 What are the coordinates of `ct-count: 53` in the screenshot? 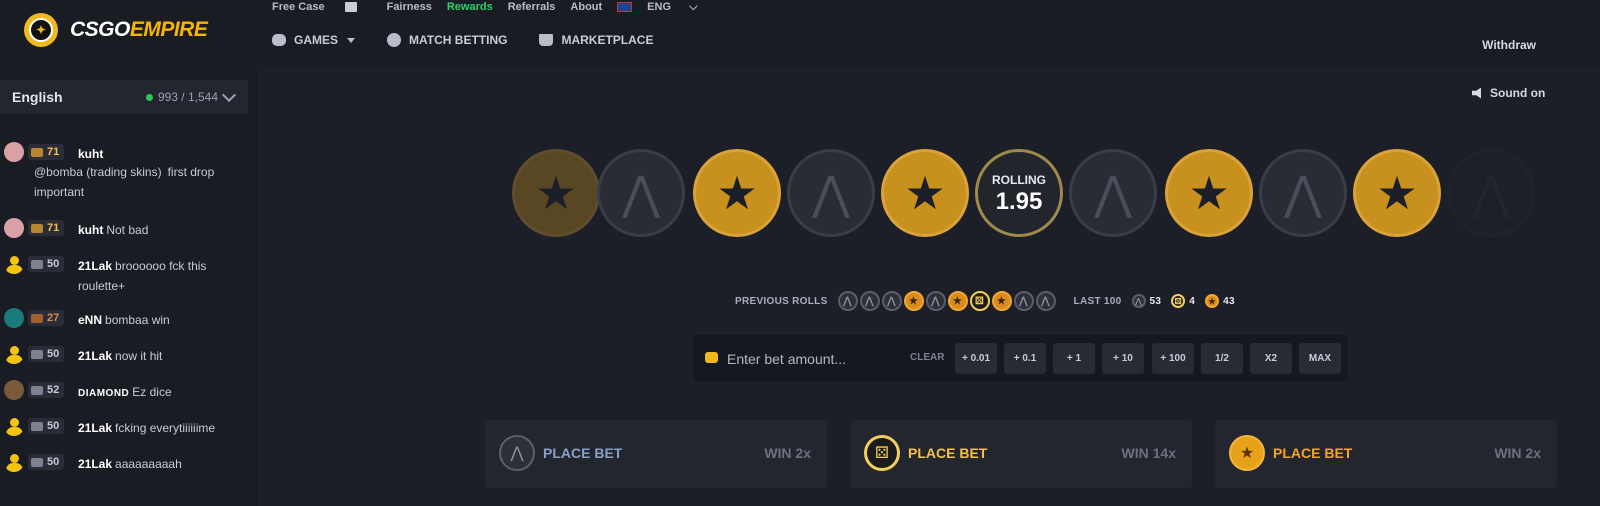 It's located at (1155, 301).